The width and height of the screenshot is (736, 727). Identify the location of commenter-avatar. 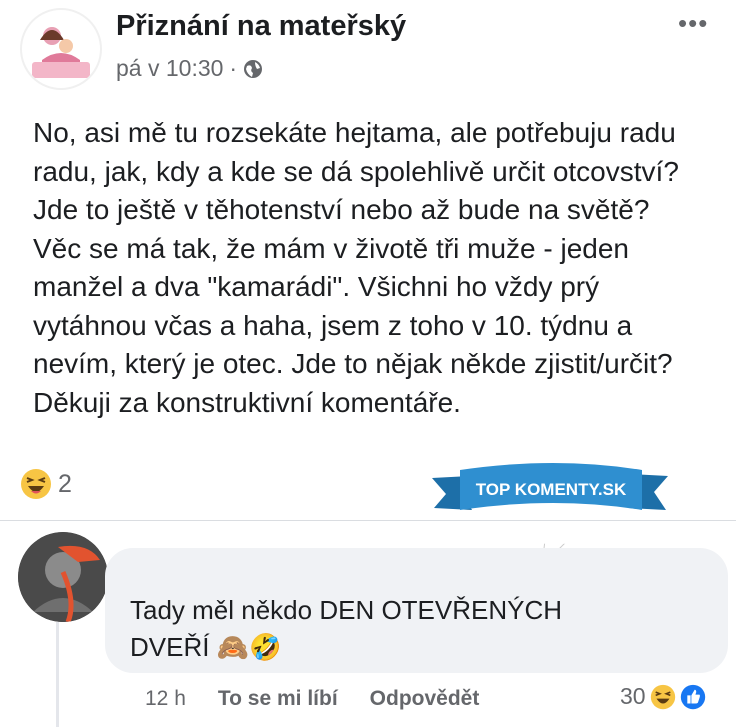
(63, 577).